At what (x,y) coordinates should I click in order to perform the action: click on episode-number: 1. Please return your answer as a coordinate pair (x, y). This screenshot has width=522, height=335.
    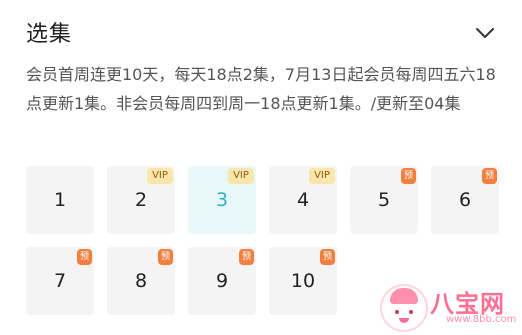
    Looking at the image, I should click on (60, 200).